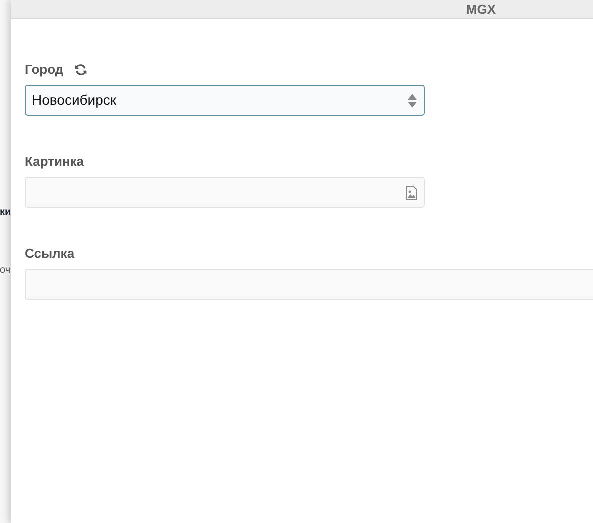 The height and width of the screenshot is (523, 593). What do you see at coordinates (412, 101) in the screenshot?
I see `up-down-arrows-icon` at bounding box center [412, 101].